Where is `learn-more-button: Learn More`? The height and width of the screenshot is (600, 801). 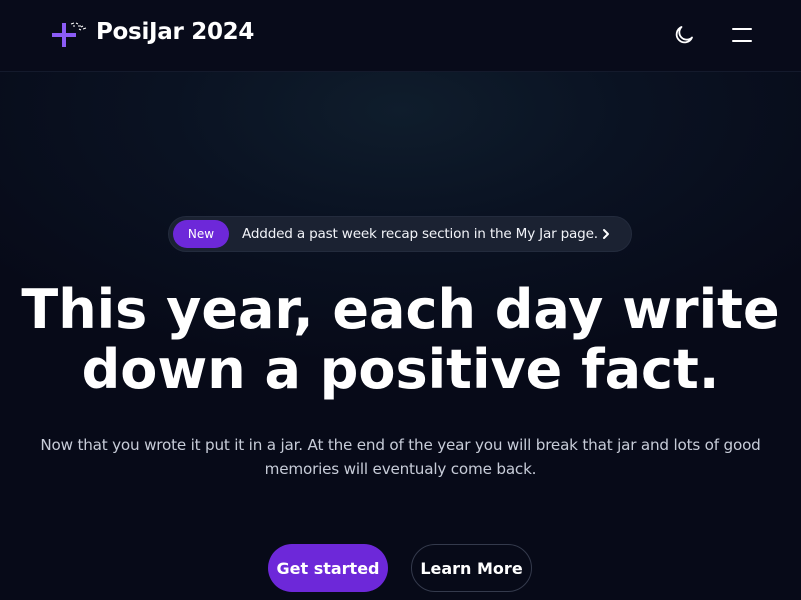 learn-more-button: Learn More is located at coordinates (471, 568).